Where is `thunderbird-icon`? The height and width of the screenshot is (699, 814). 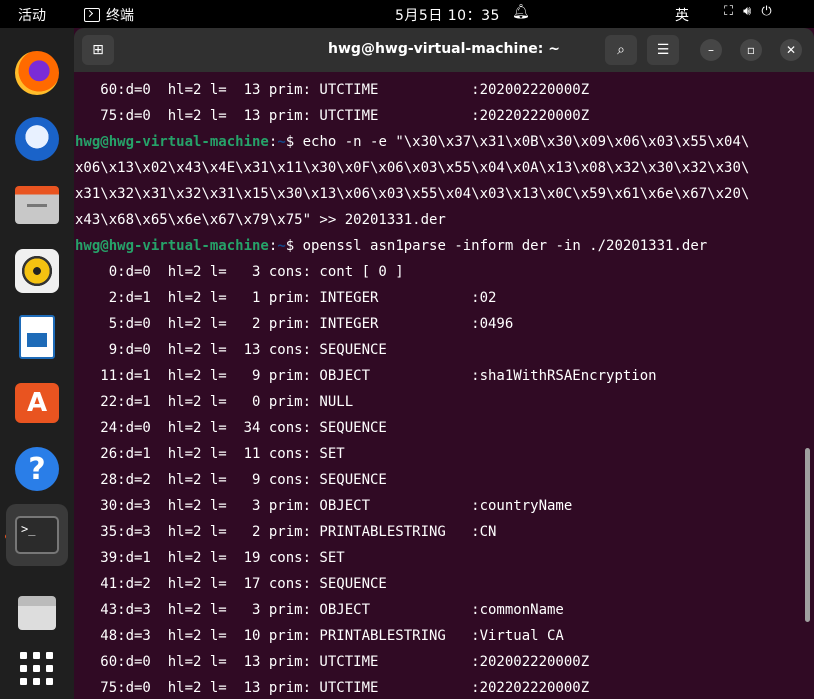 thunderbird-icon is located at coordinates (37, 139).